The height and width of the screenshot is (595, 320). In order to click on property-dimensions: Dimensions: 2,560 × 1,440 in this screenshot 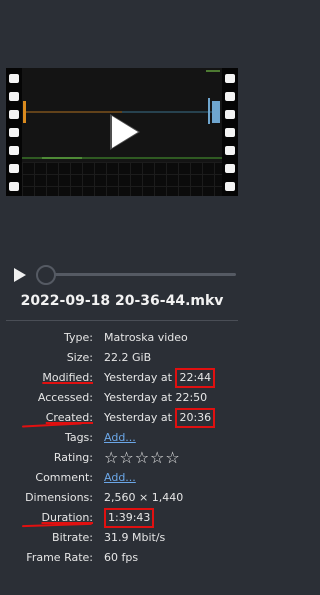, I will do `click(122, 498)`.